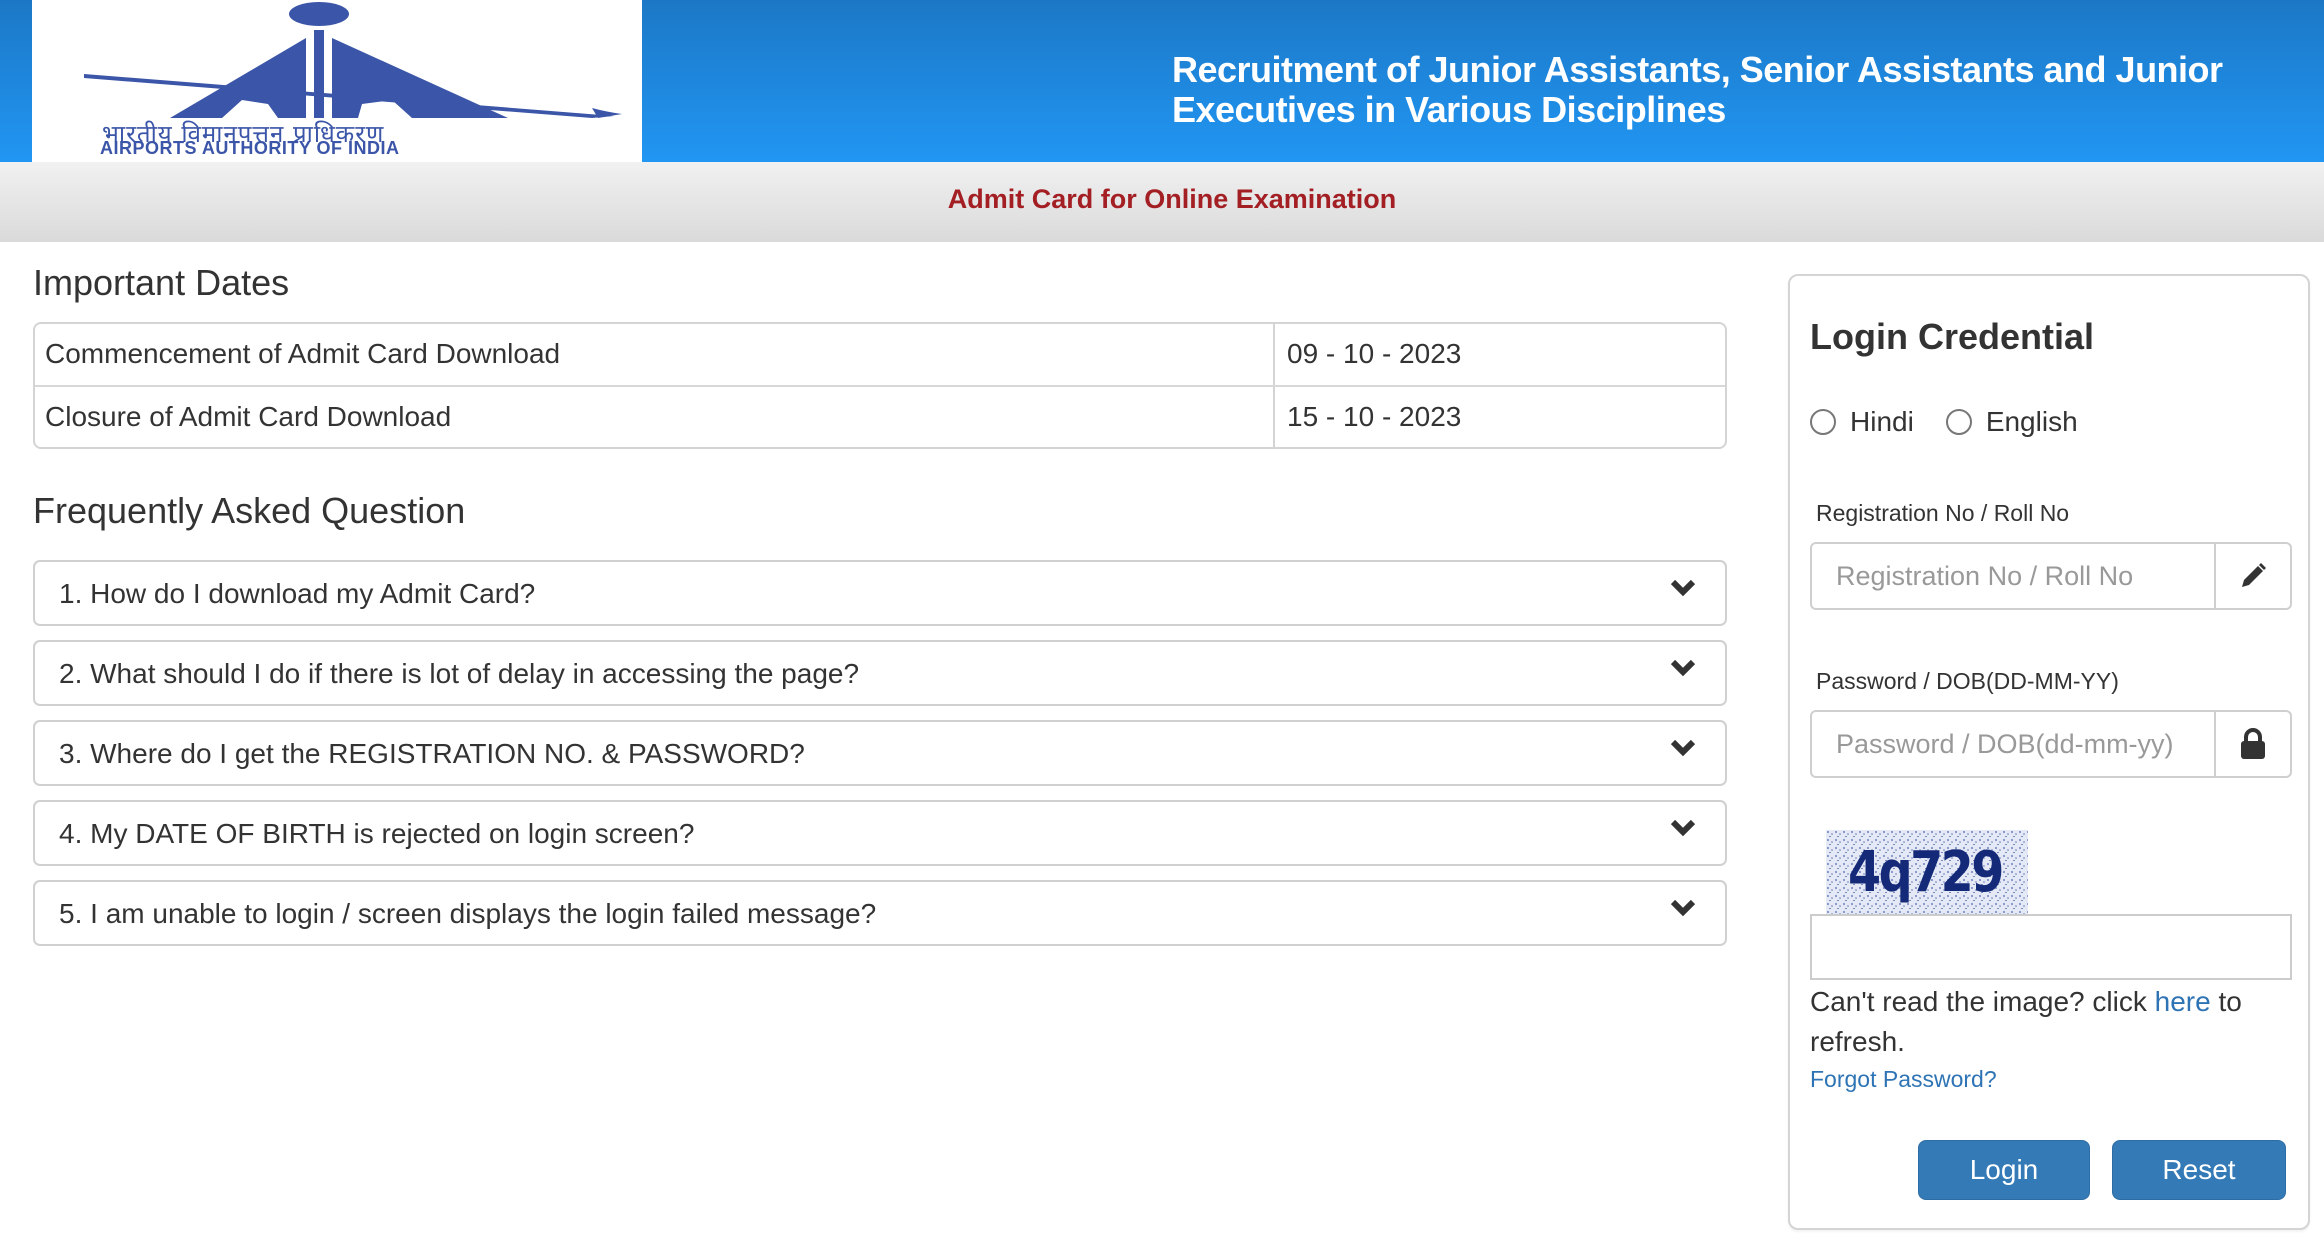  I want to click on captcha-help-prefix: Can't read the image? click, so click(1982, 1001).